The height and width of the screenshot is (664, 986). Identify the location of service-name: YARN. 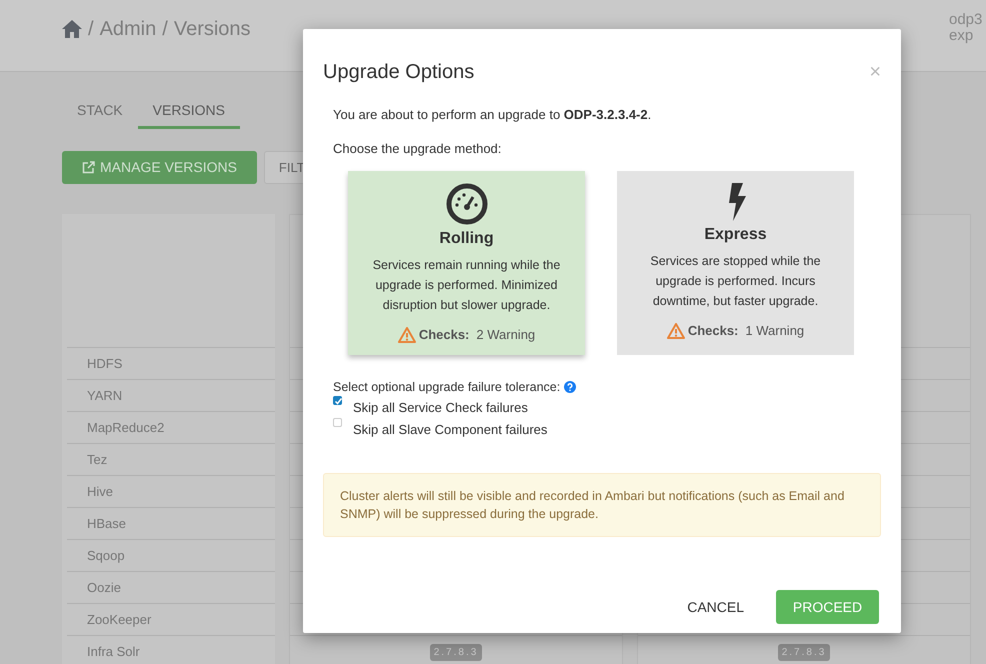
(104, 395).